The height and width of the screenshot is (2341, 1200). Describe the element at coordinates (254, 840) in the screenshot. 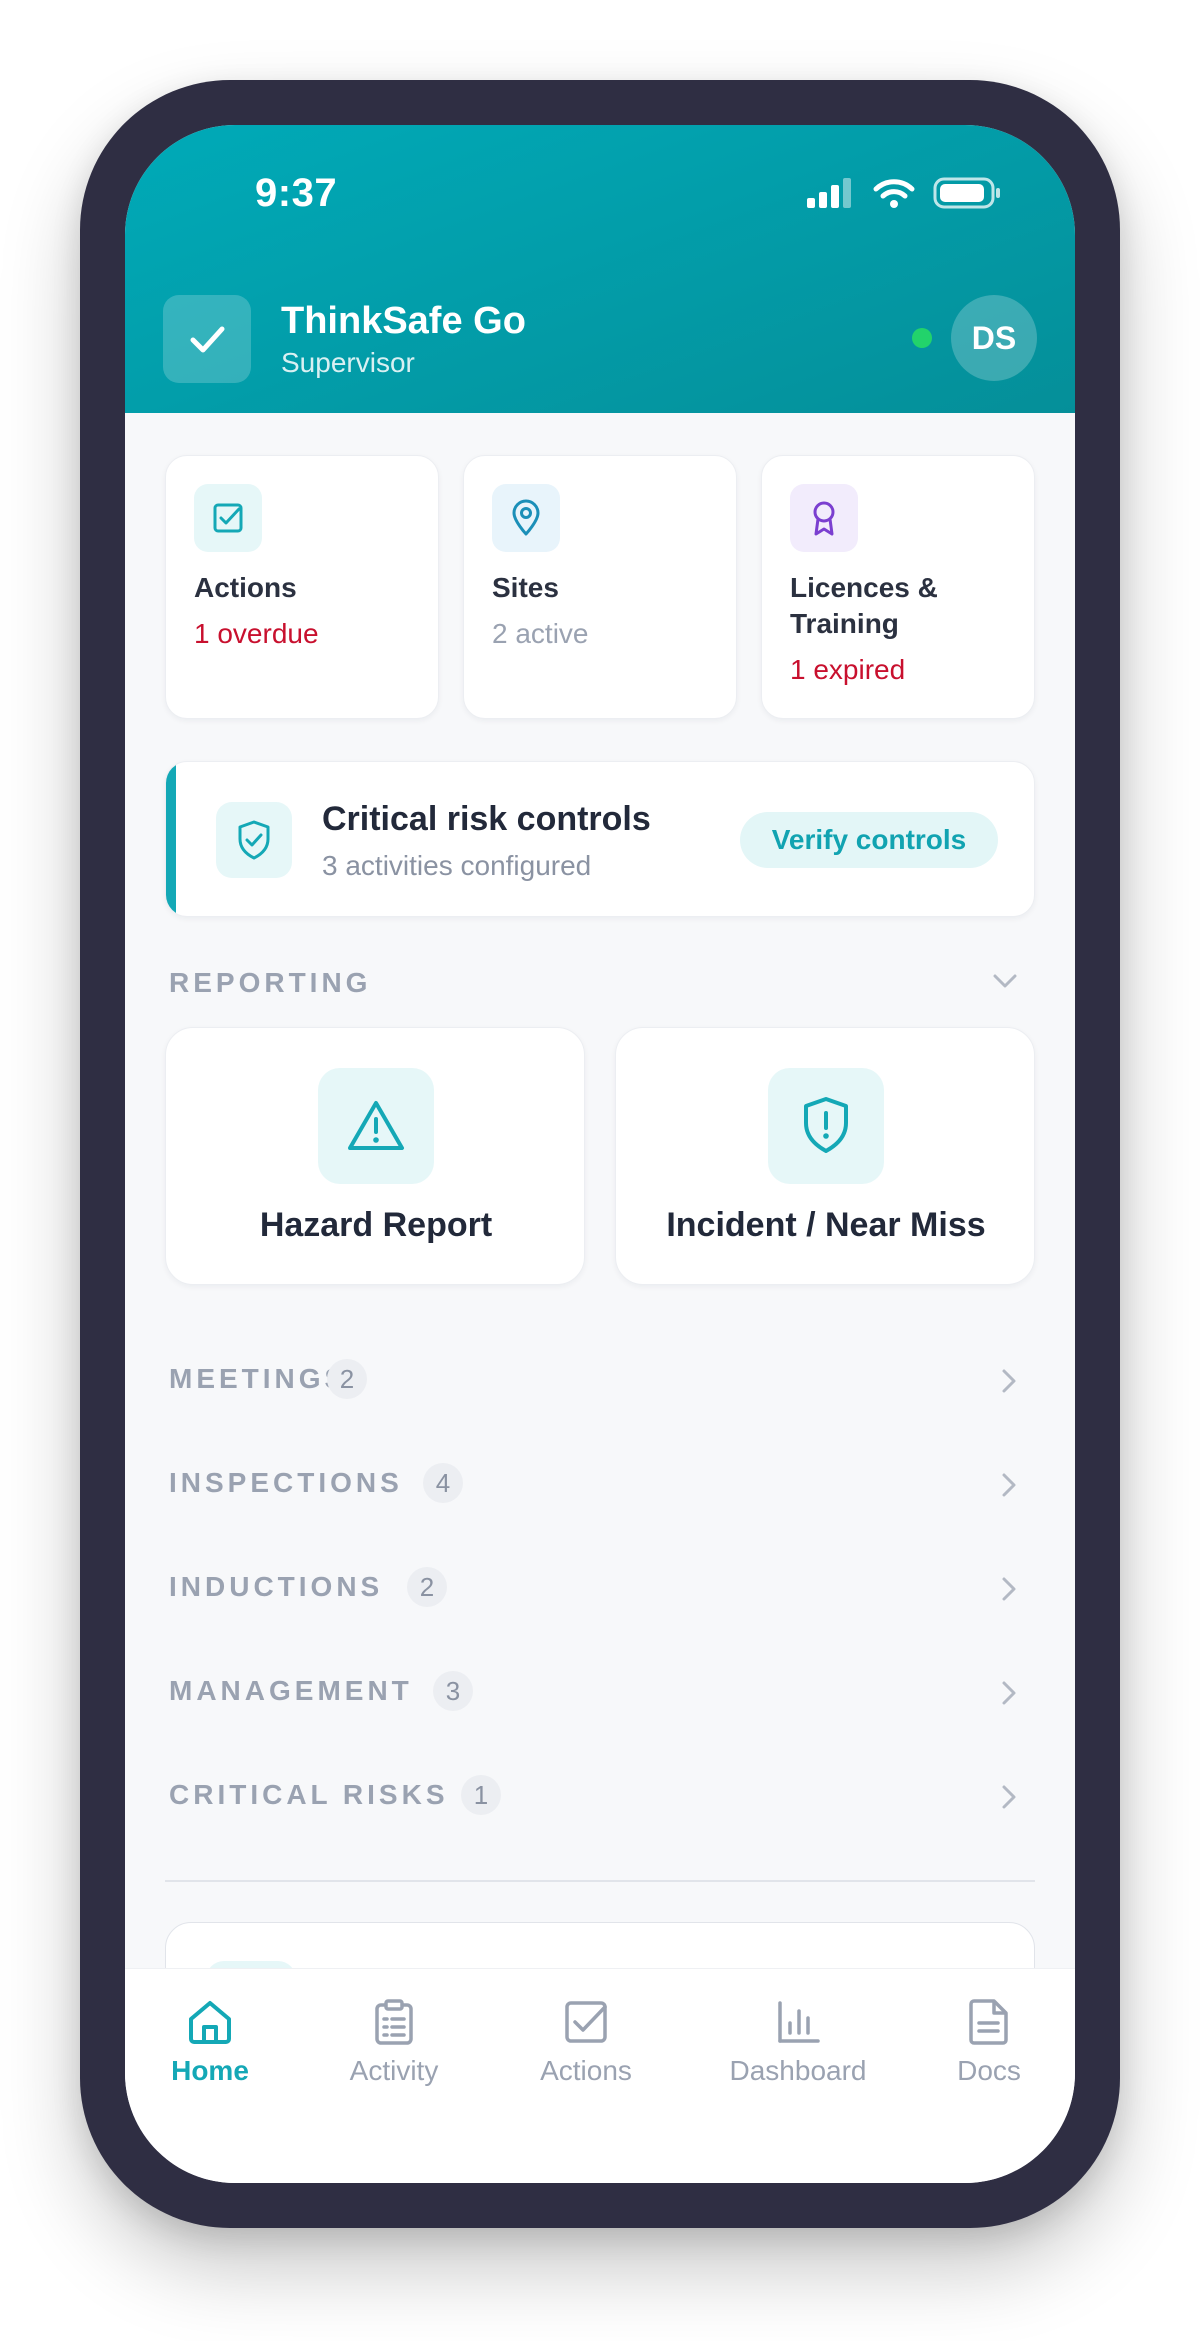

I see `shield-check-icon` at that location.